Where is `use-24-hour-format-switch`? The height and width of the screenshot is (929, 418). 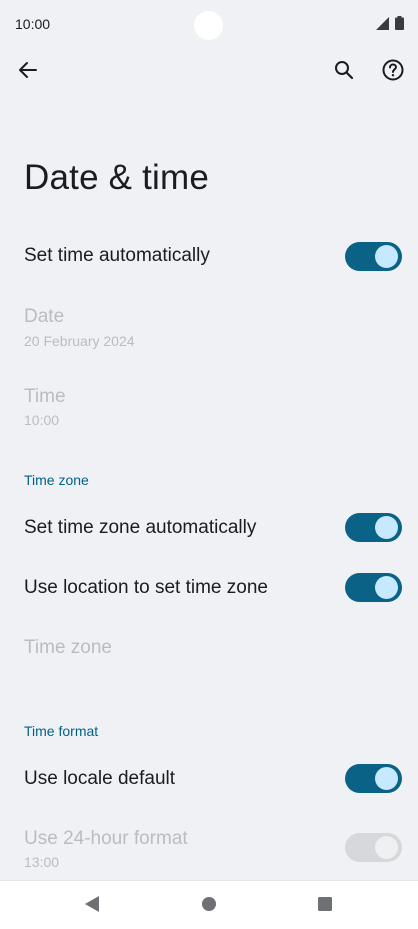 use-24-hour-format-switch is located at coordinates (373, 847).